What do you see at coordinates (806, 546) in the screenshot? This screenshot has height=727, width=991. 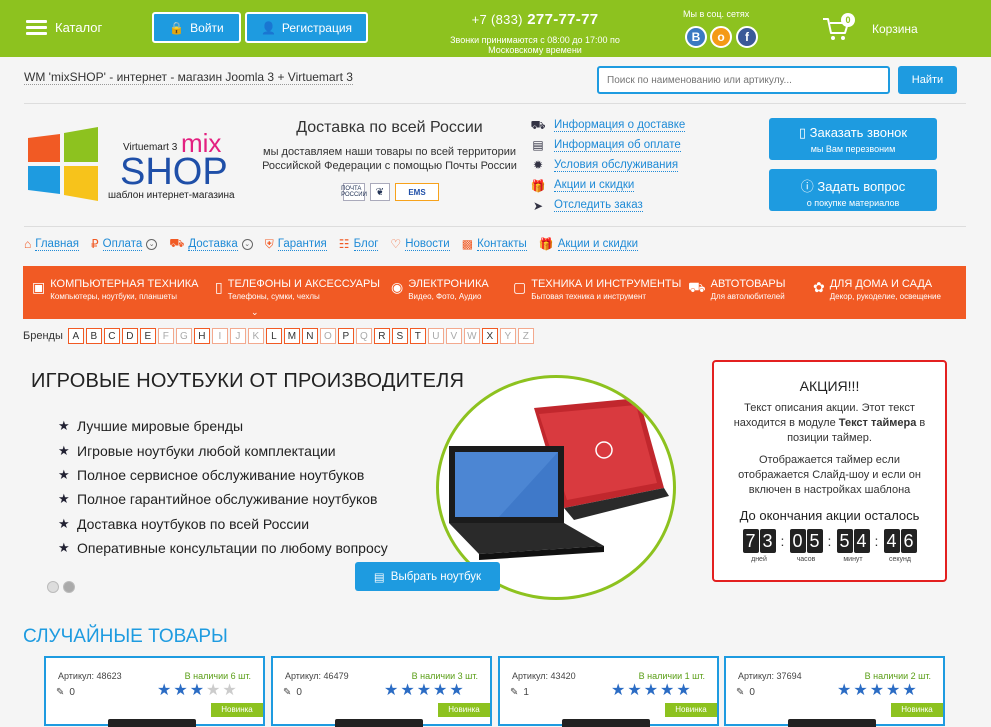 I see `timer-hours: 05 часов` at bounding box center [806, 546].